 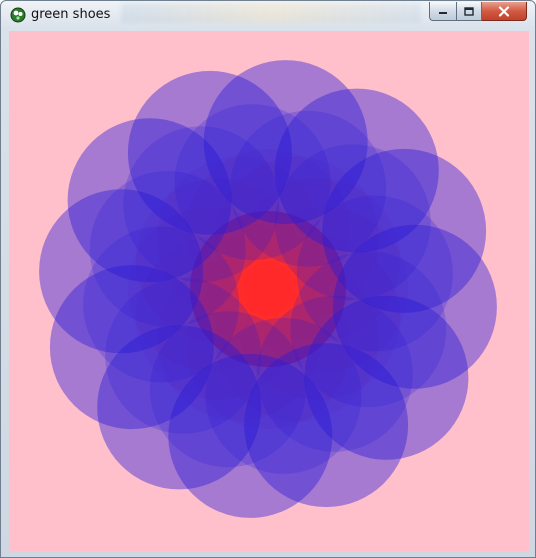 I want to click on maximize-icon, so click(x=469, y=11).